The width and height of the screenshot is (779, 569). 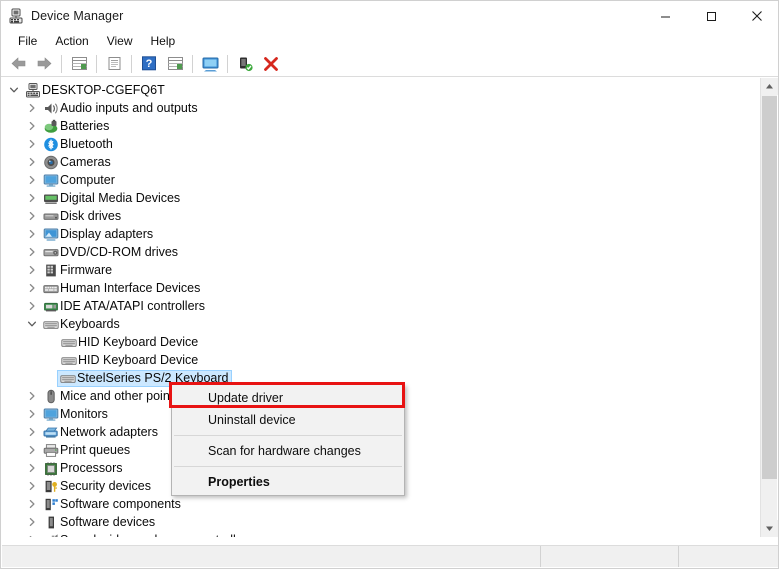 I want to click on properties-icon, so click(x=114, y=64).